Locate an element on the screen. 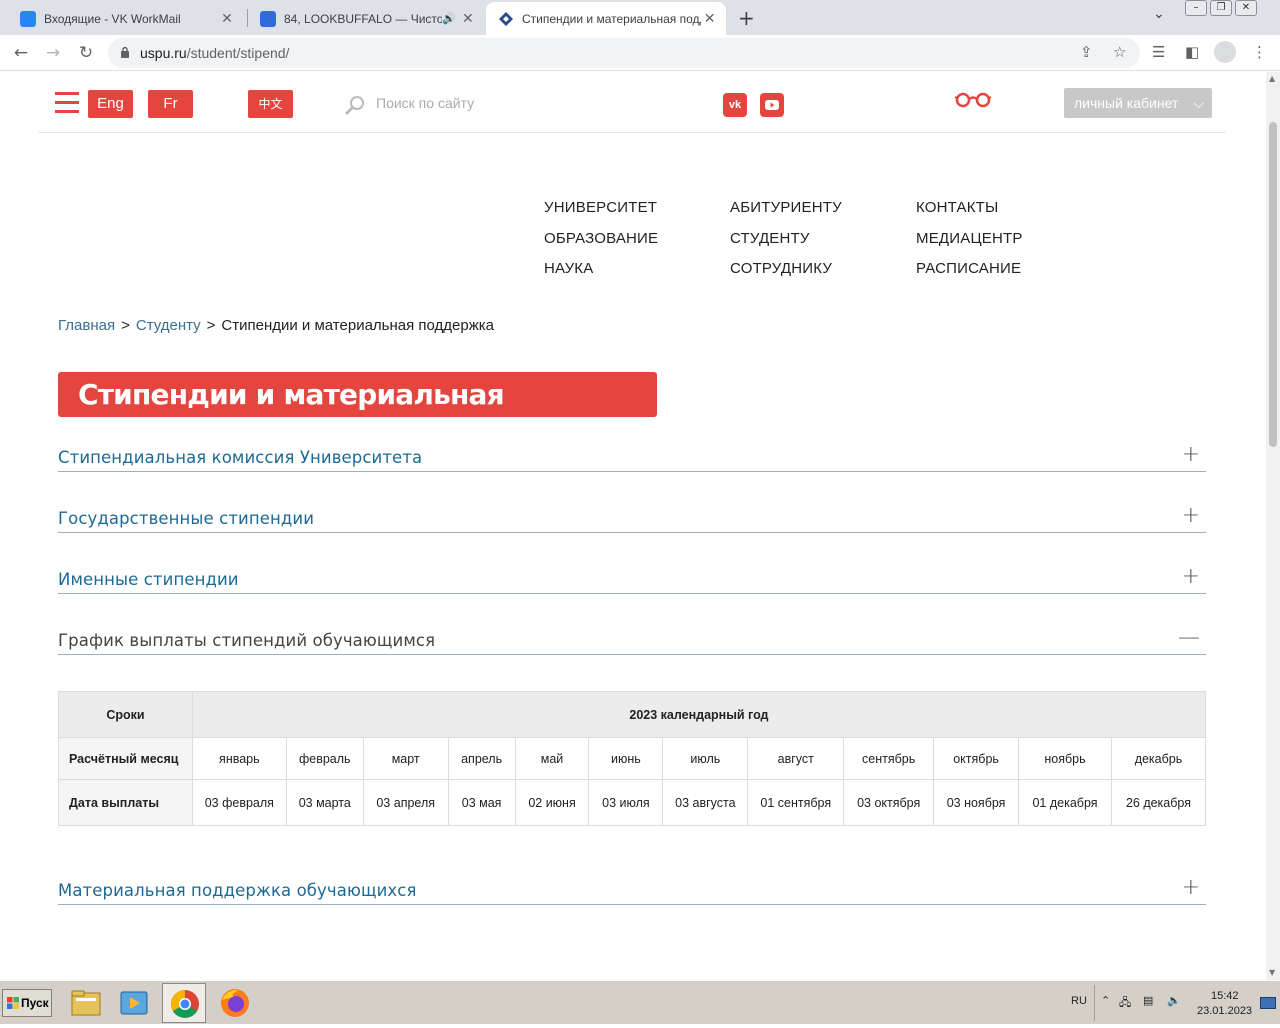  media-control-icon: ☰ is located at coordinates (1158, 52).